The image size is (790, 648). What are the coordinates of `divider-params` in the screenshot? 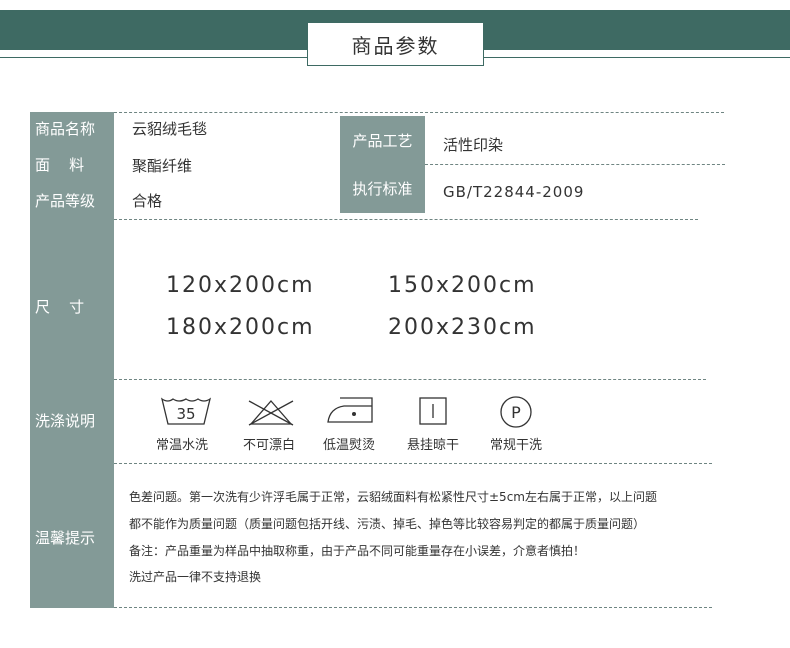 It's located at (406, 219).